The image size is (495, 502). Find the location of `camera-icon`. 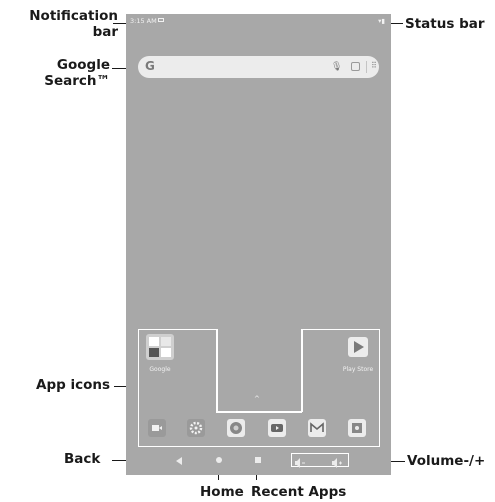

camera-icon is located at coordinates (157, 428).